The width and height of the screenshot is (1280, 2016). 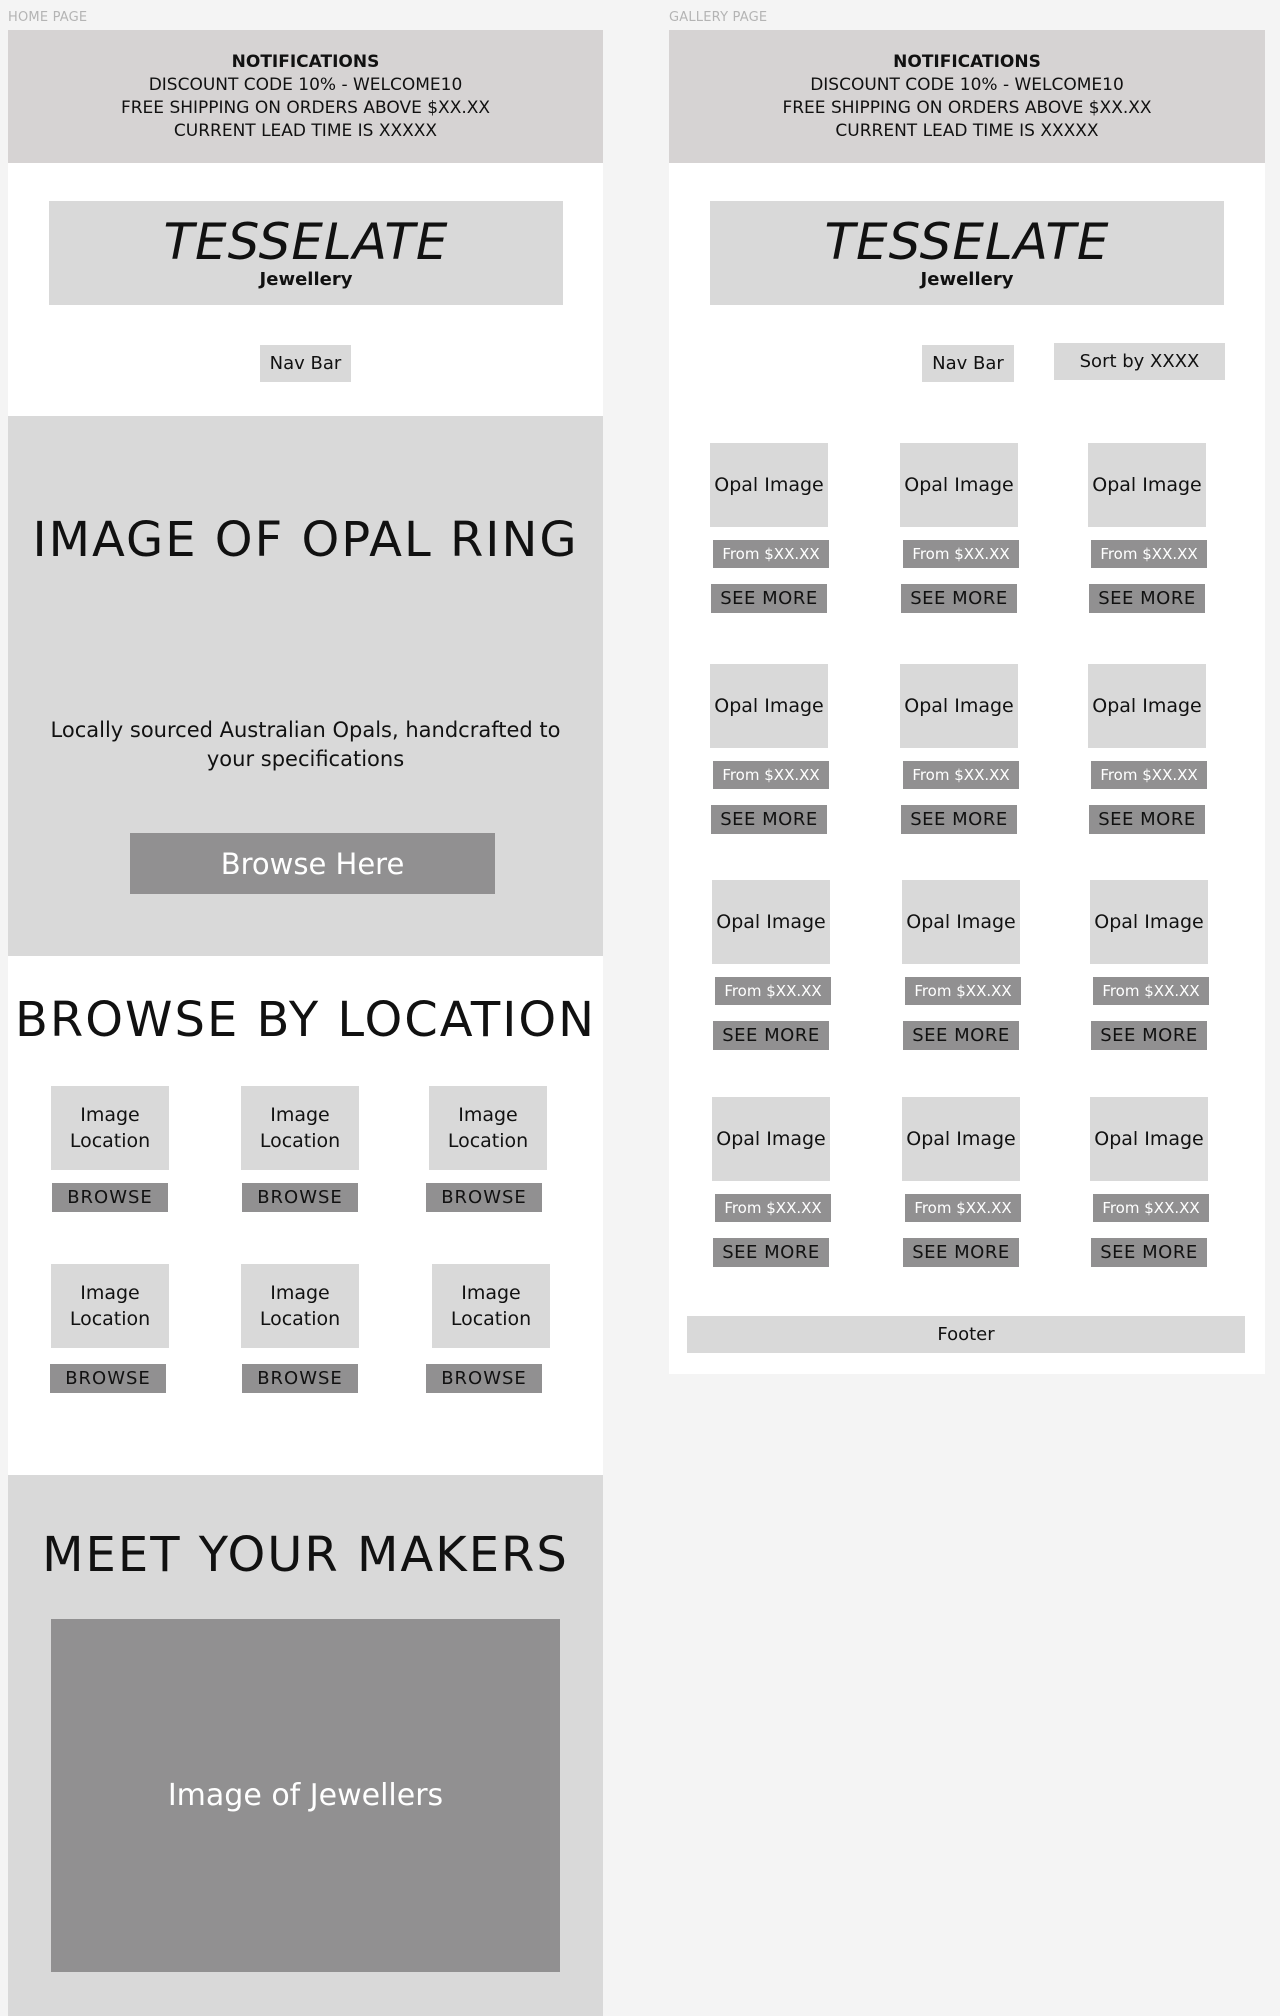 I want to click on gallery-page-caption: GALLERY PAGE, so click(x=718, y=17).